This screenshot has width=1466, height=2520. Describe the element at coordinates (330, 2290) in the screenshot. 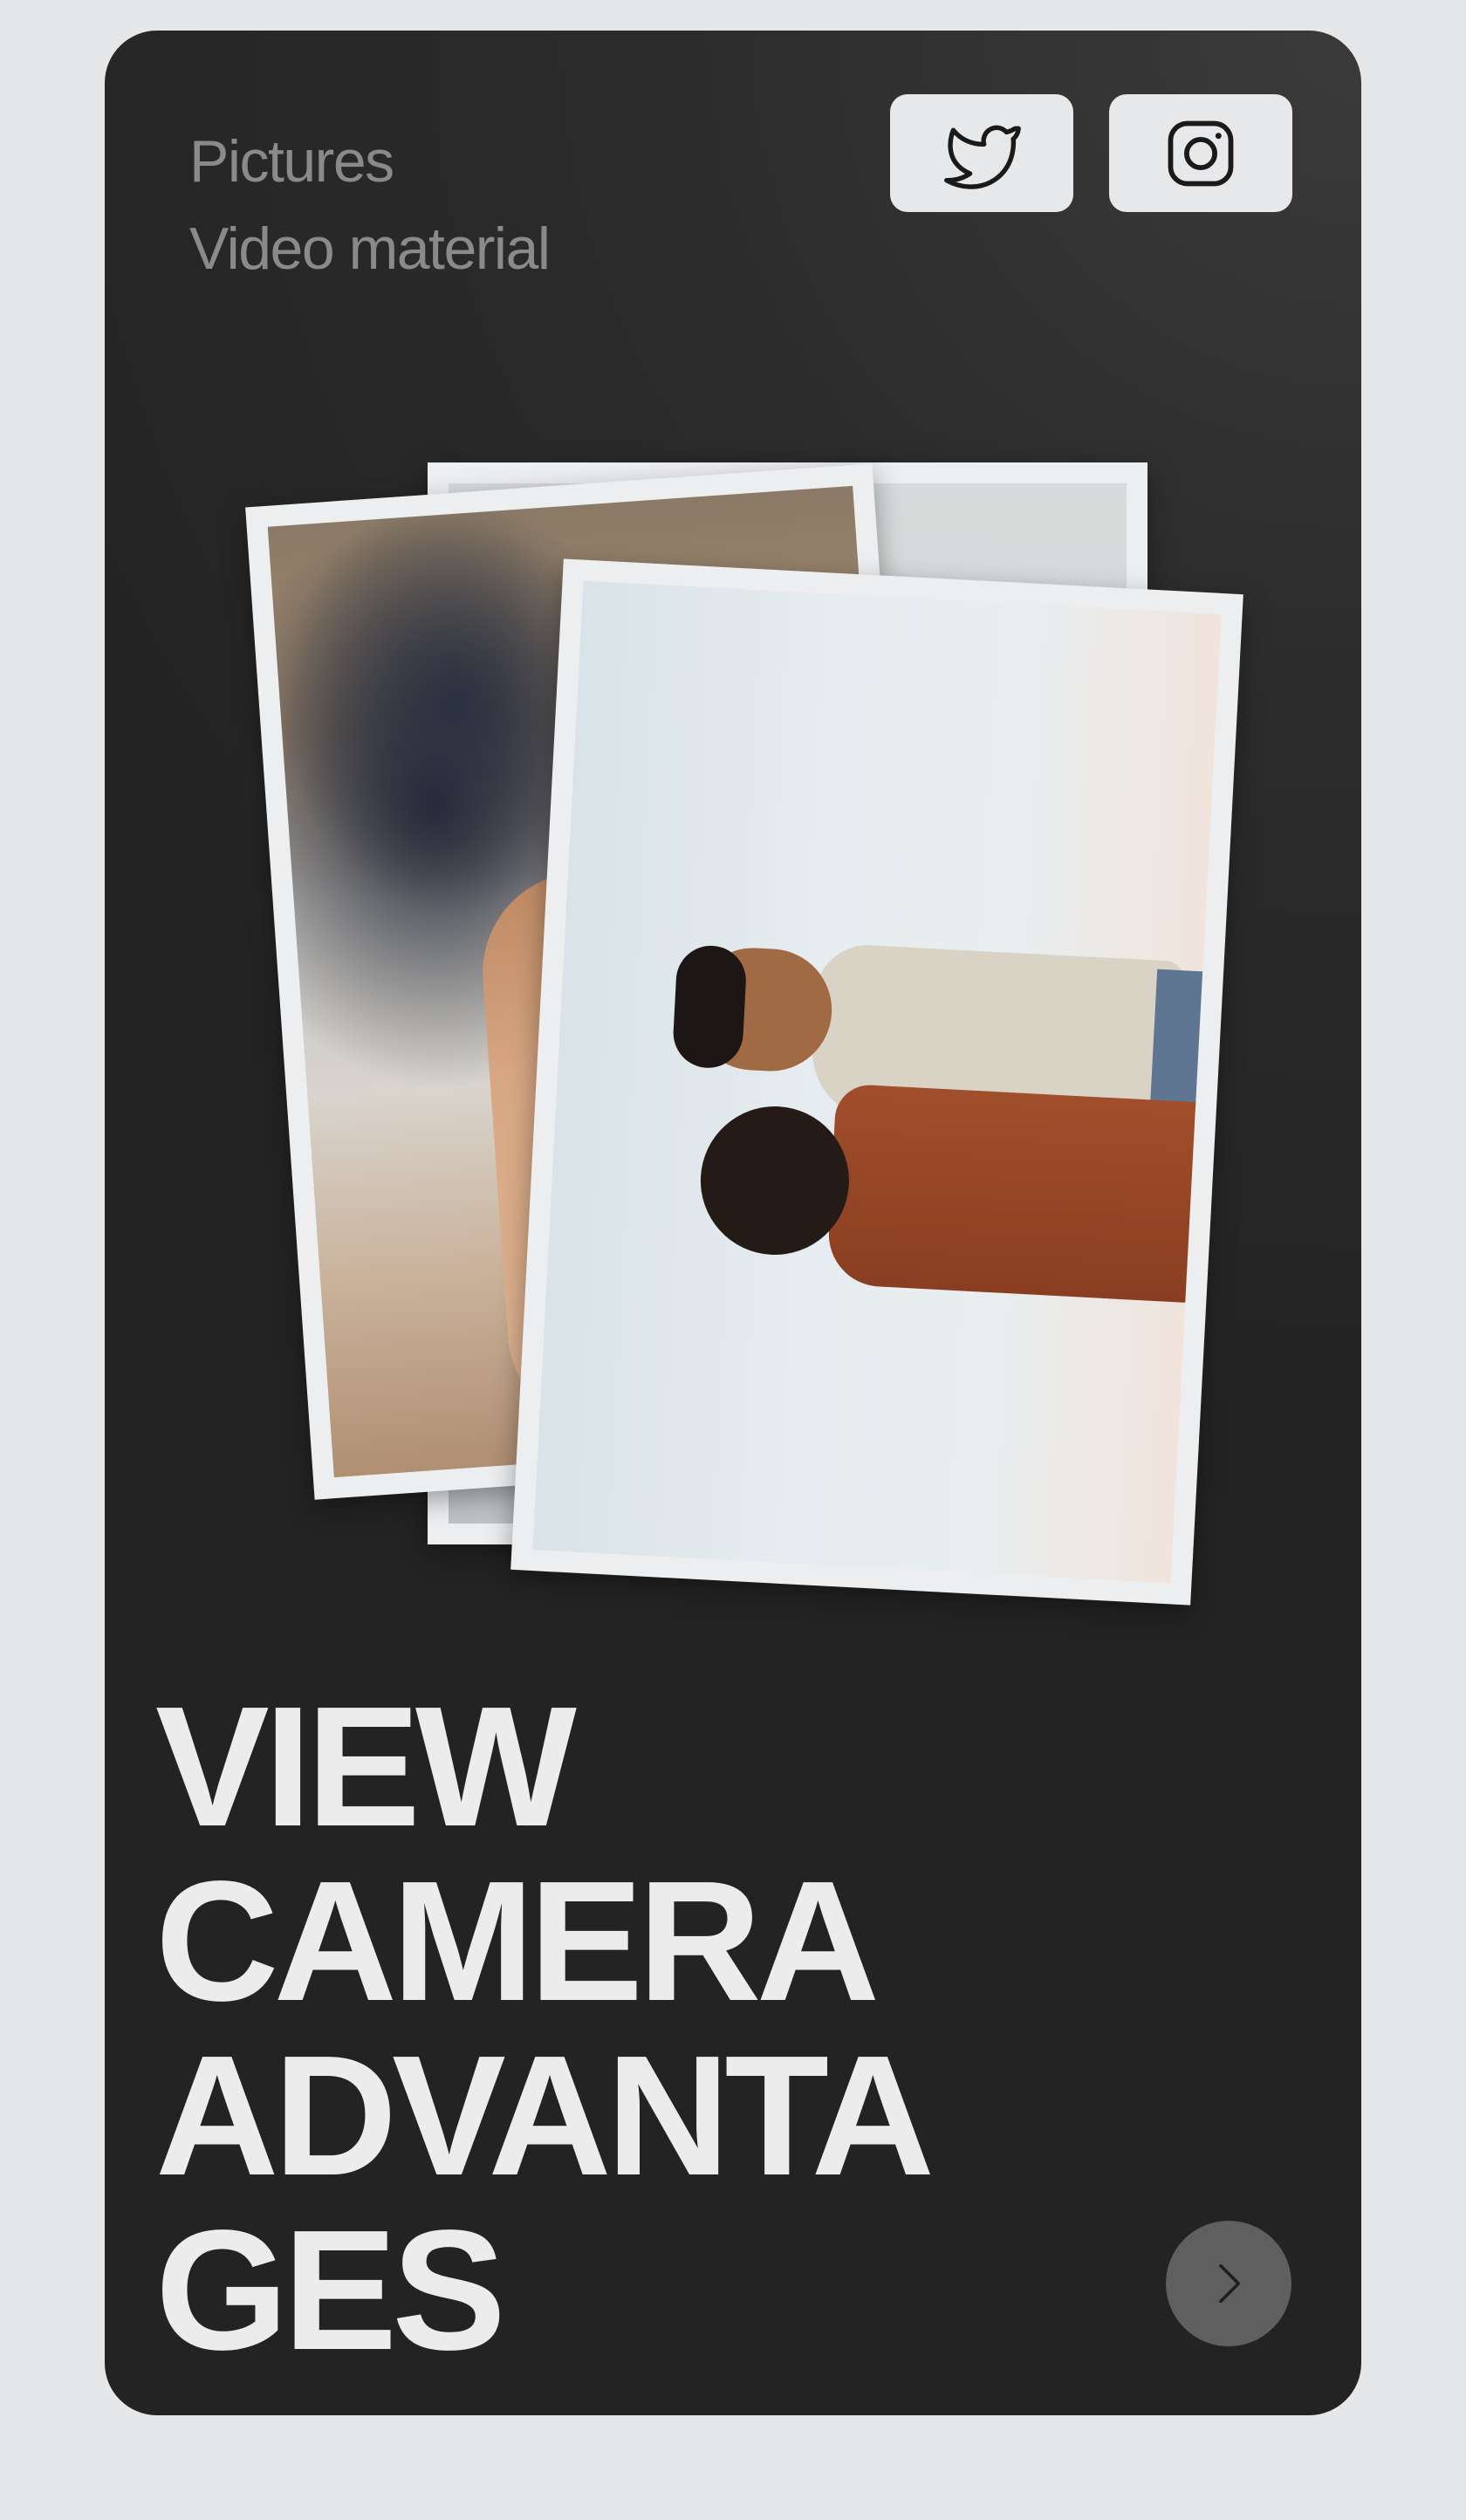

I see `headline-line-4: GES` at that location.